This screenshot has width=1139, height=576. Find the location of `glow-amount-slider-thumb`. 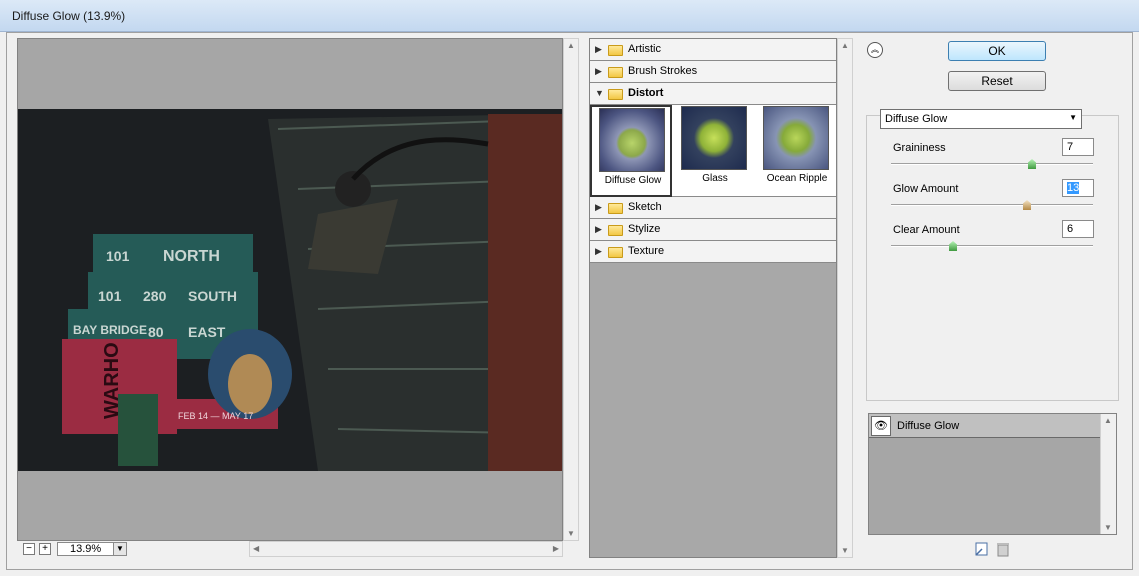

glow-amount-slider-thumb is located at coordinates (1027, 205).